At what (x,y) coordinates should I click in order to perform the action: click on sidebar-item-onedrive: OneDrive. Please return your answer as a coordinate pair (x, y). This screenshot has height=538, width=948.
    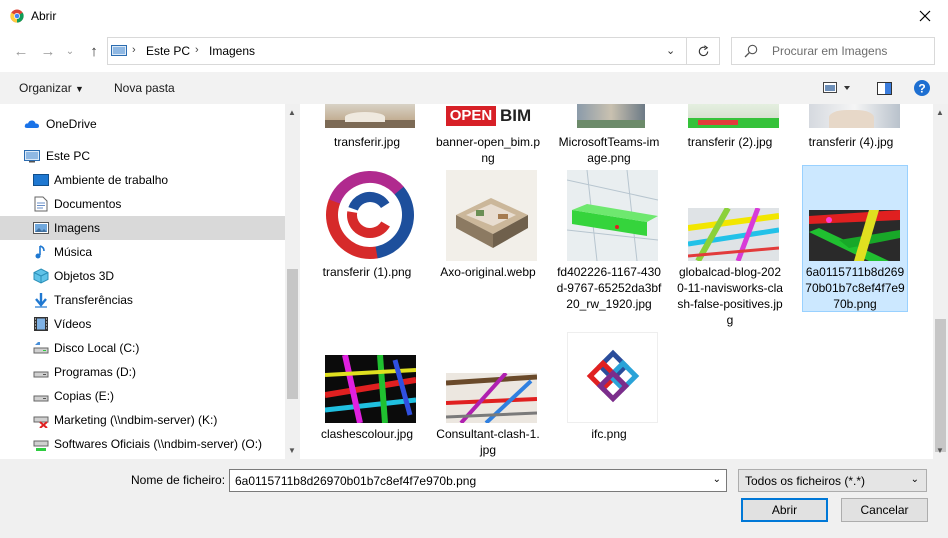
    Looking at the image, I should click on (142, 124).